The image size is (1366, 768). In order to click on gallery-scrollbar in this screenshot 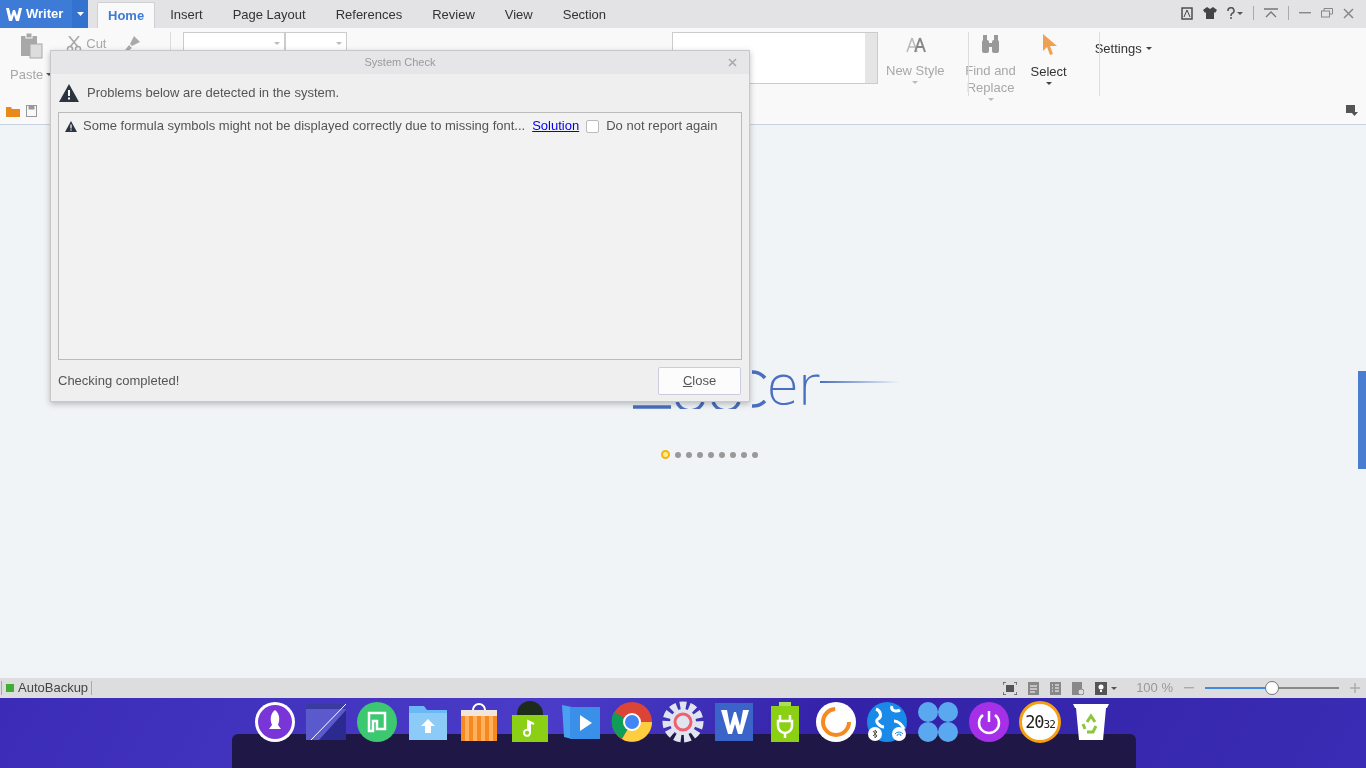, I will do `click(871, 58)`.